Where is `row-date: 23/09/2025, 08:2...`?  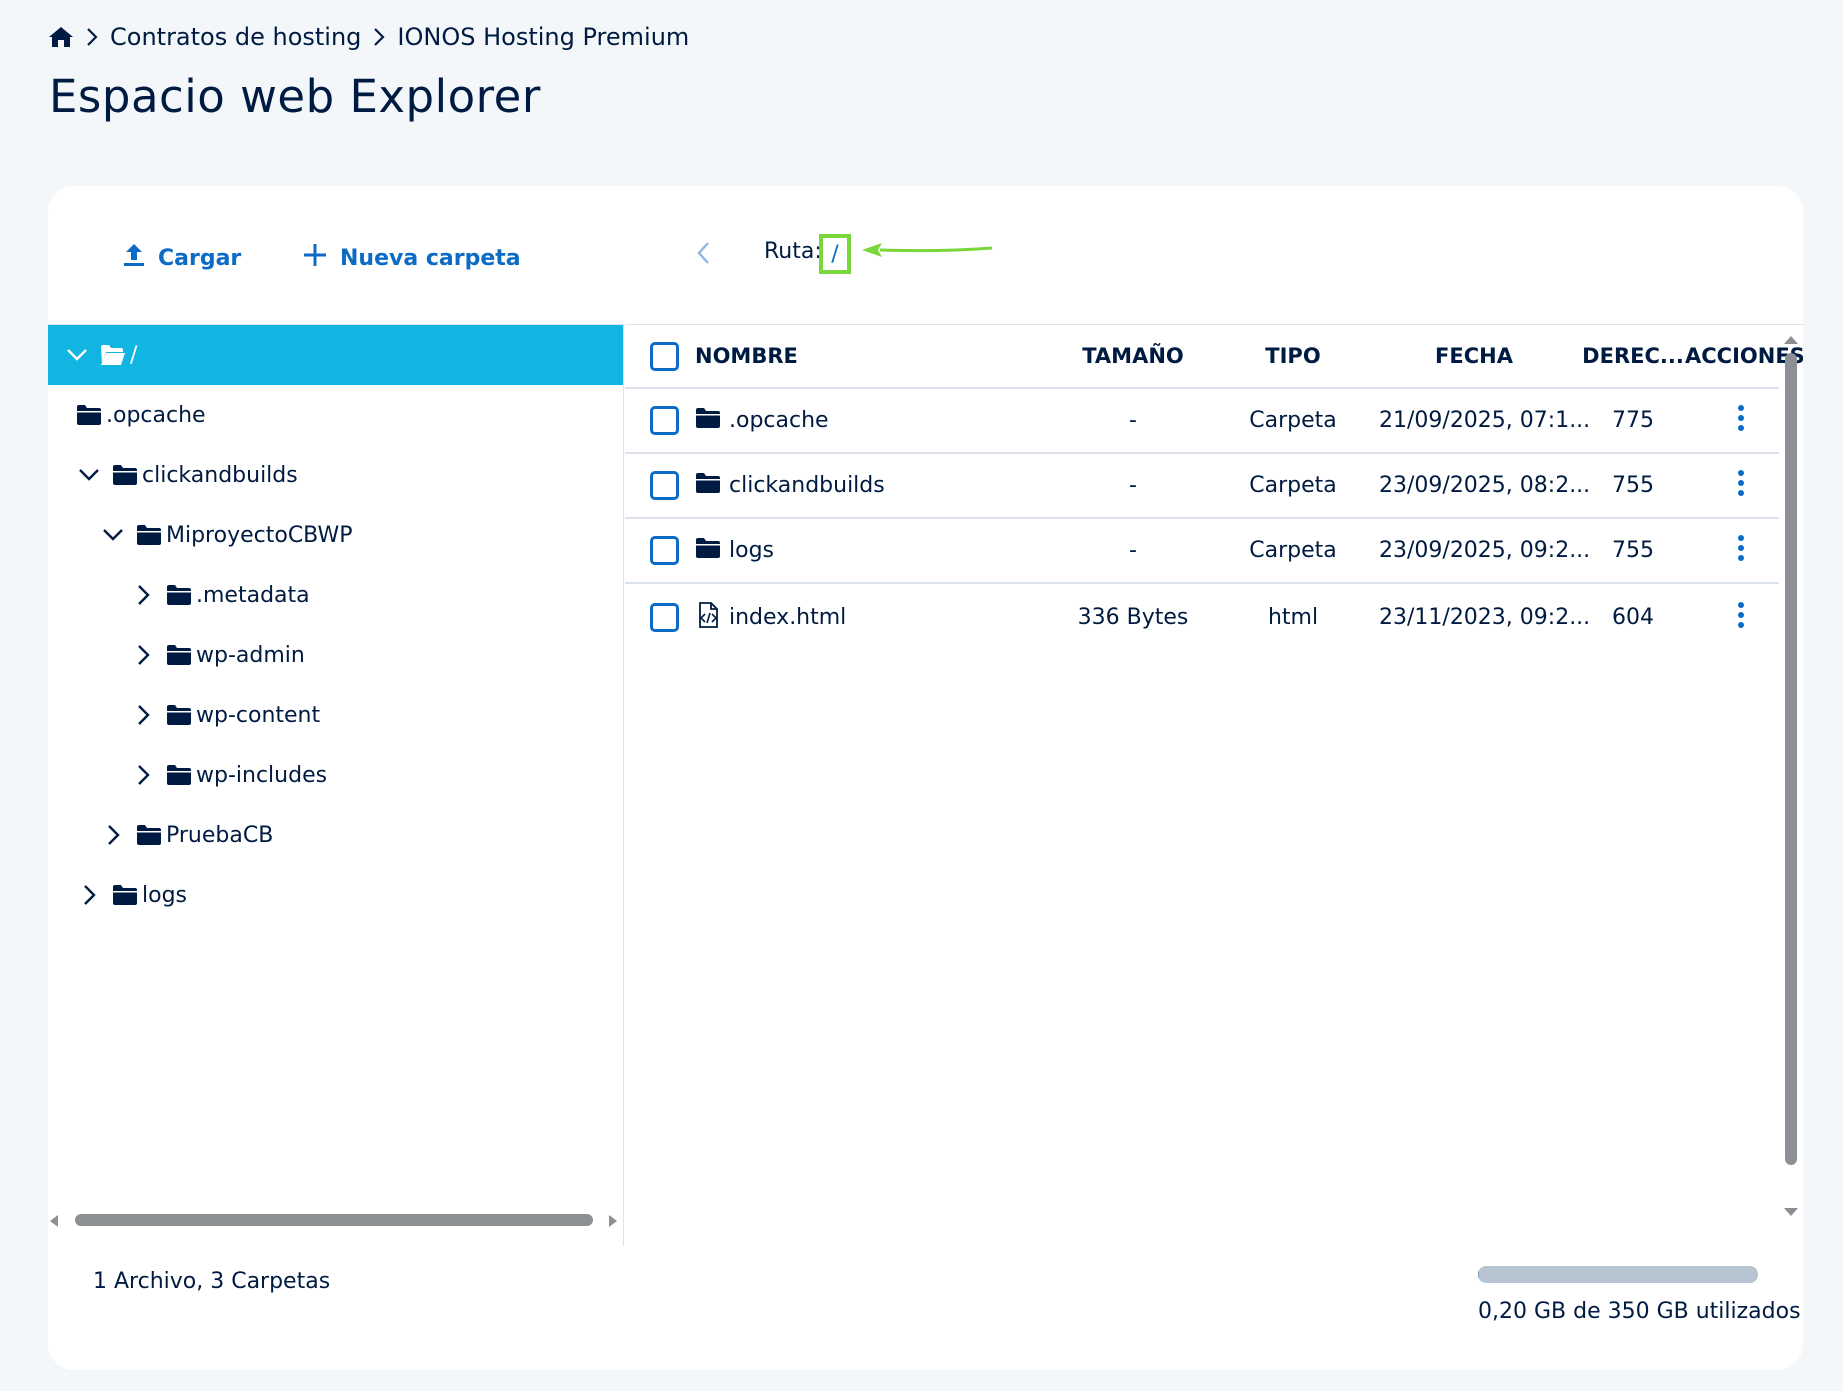 row-date: 23/09/2025, 08:2... is located at coordinates (1485, 485).